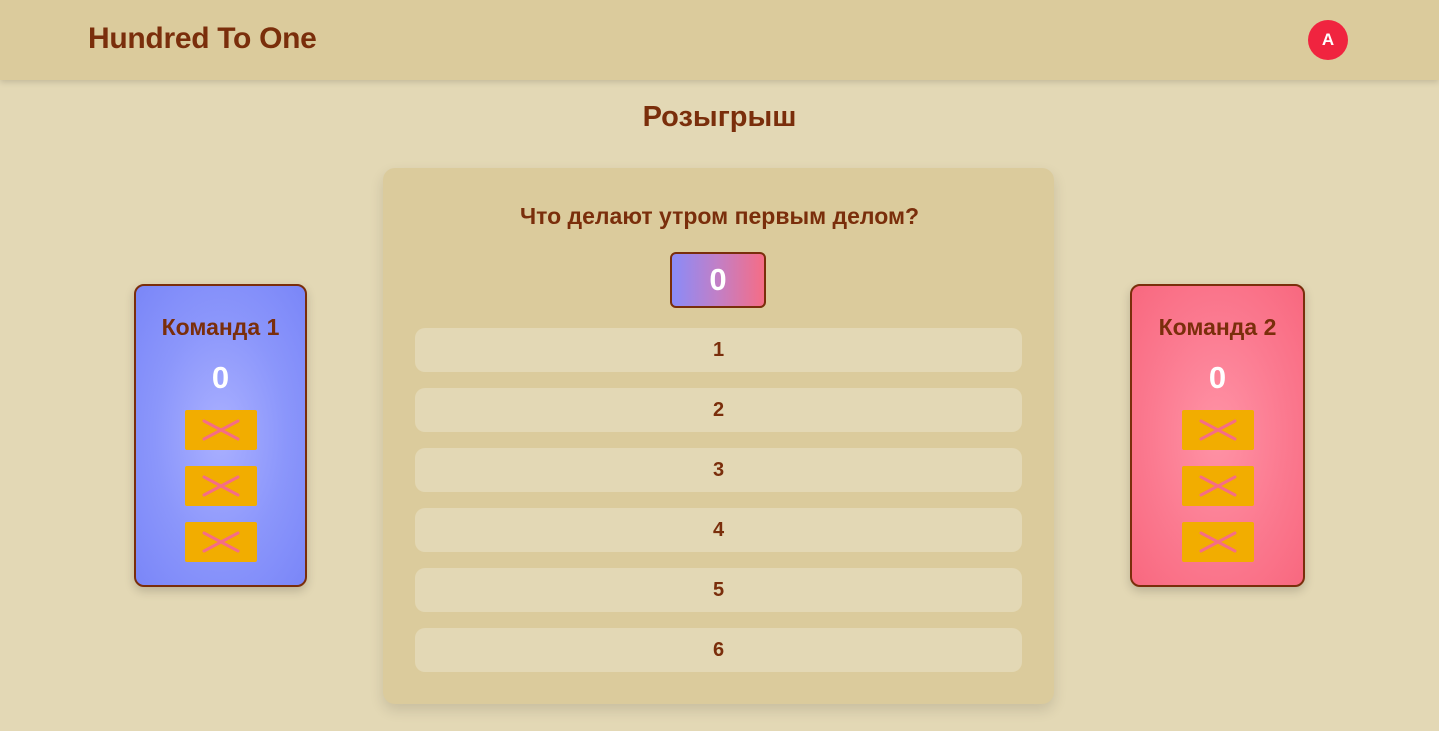 This screenshot has width=1439, height=731. I want to click on team-2-name: Команда 2, so click(1217, 327).